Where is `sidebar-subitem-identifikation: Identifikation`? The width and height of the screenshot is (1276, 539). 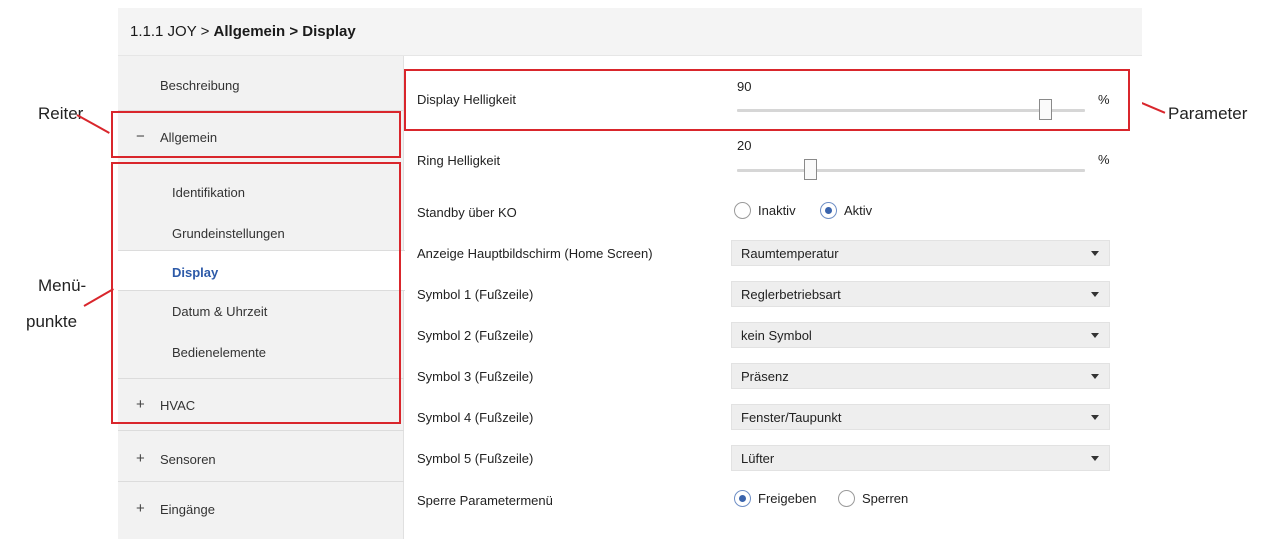
sidebar-subitem-identifikation: Identifikation is located at coordinates (261, 196).